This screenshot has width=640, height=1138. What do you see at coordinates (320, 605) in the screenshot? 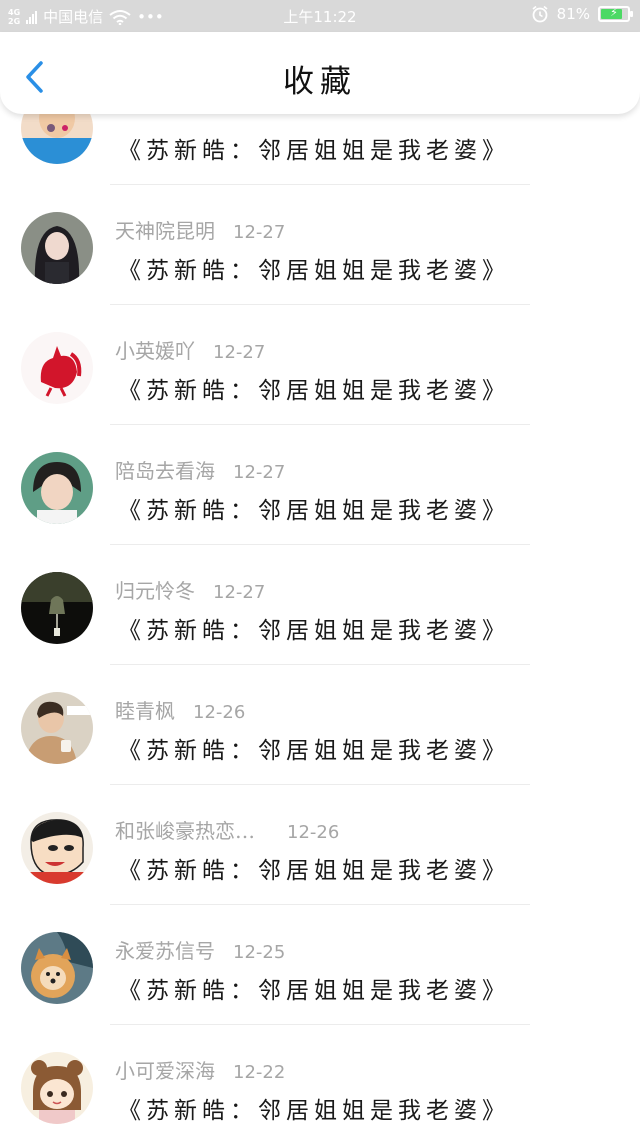
I see `list-item: 归元怜冬 12-27 《苏新皓：邻居姐姐是我老婆》` at bounding box center [320, 605].